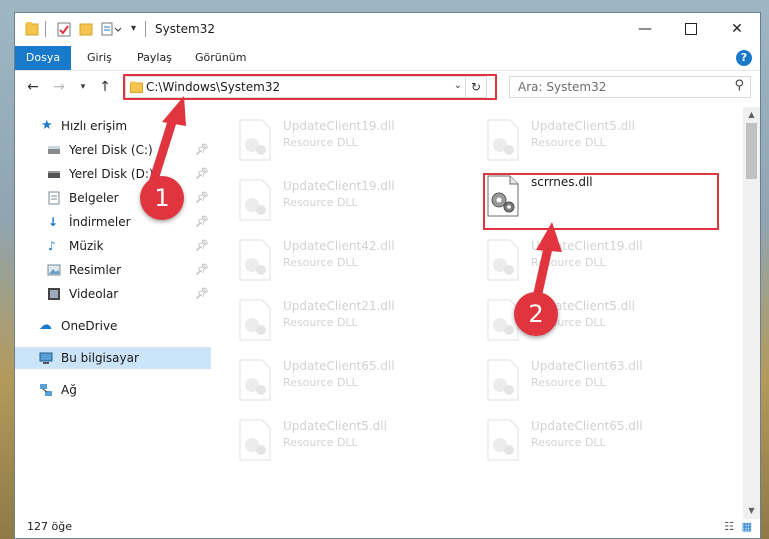 The width and height of the screenshot is (769, 539). What do you see at coordinates (133, 31) in the screenshot?
I see `dropdown-arrow-icon: ▾` at bounding box center [133, 31].